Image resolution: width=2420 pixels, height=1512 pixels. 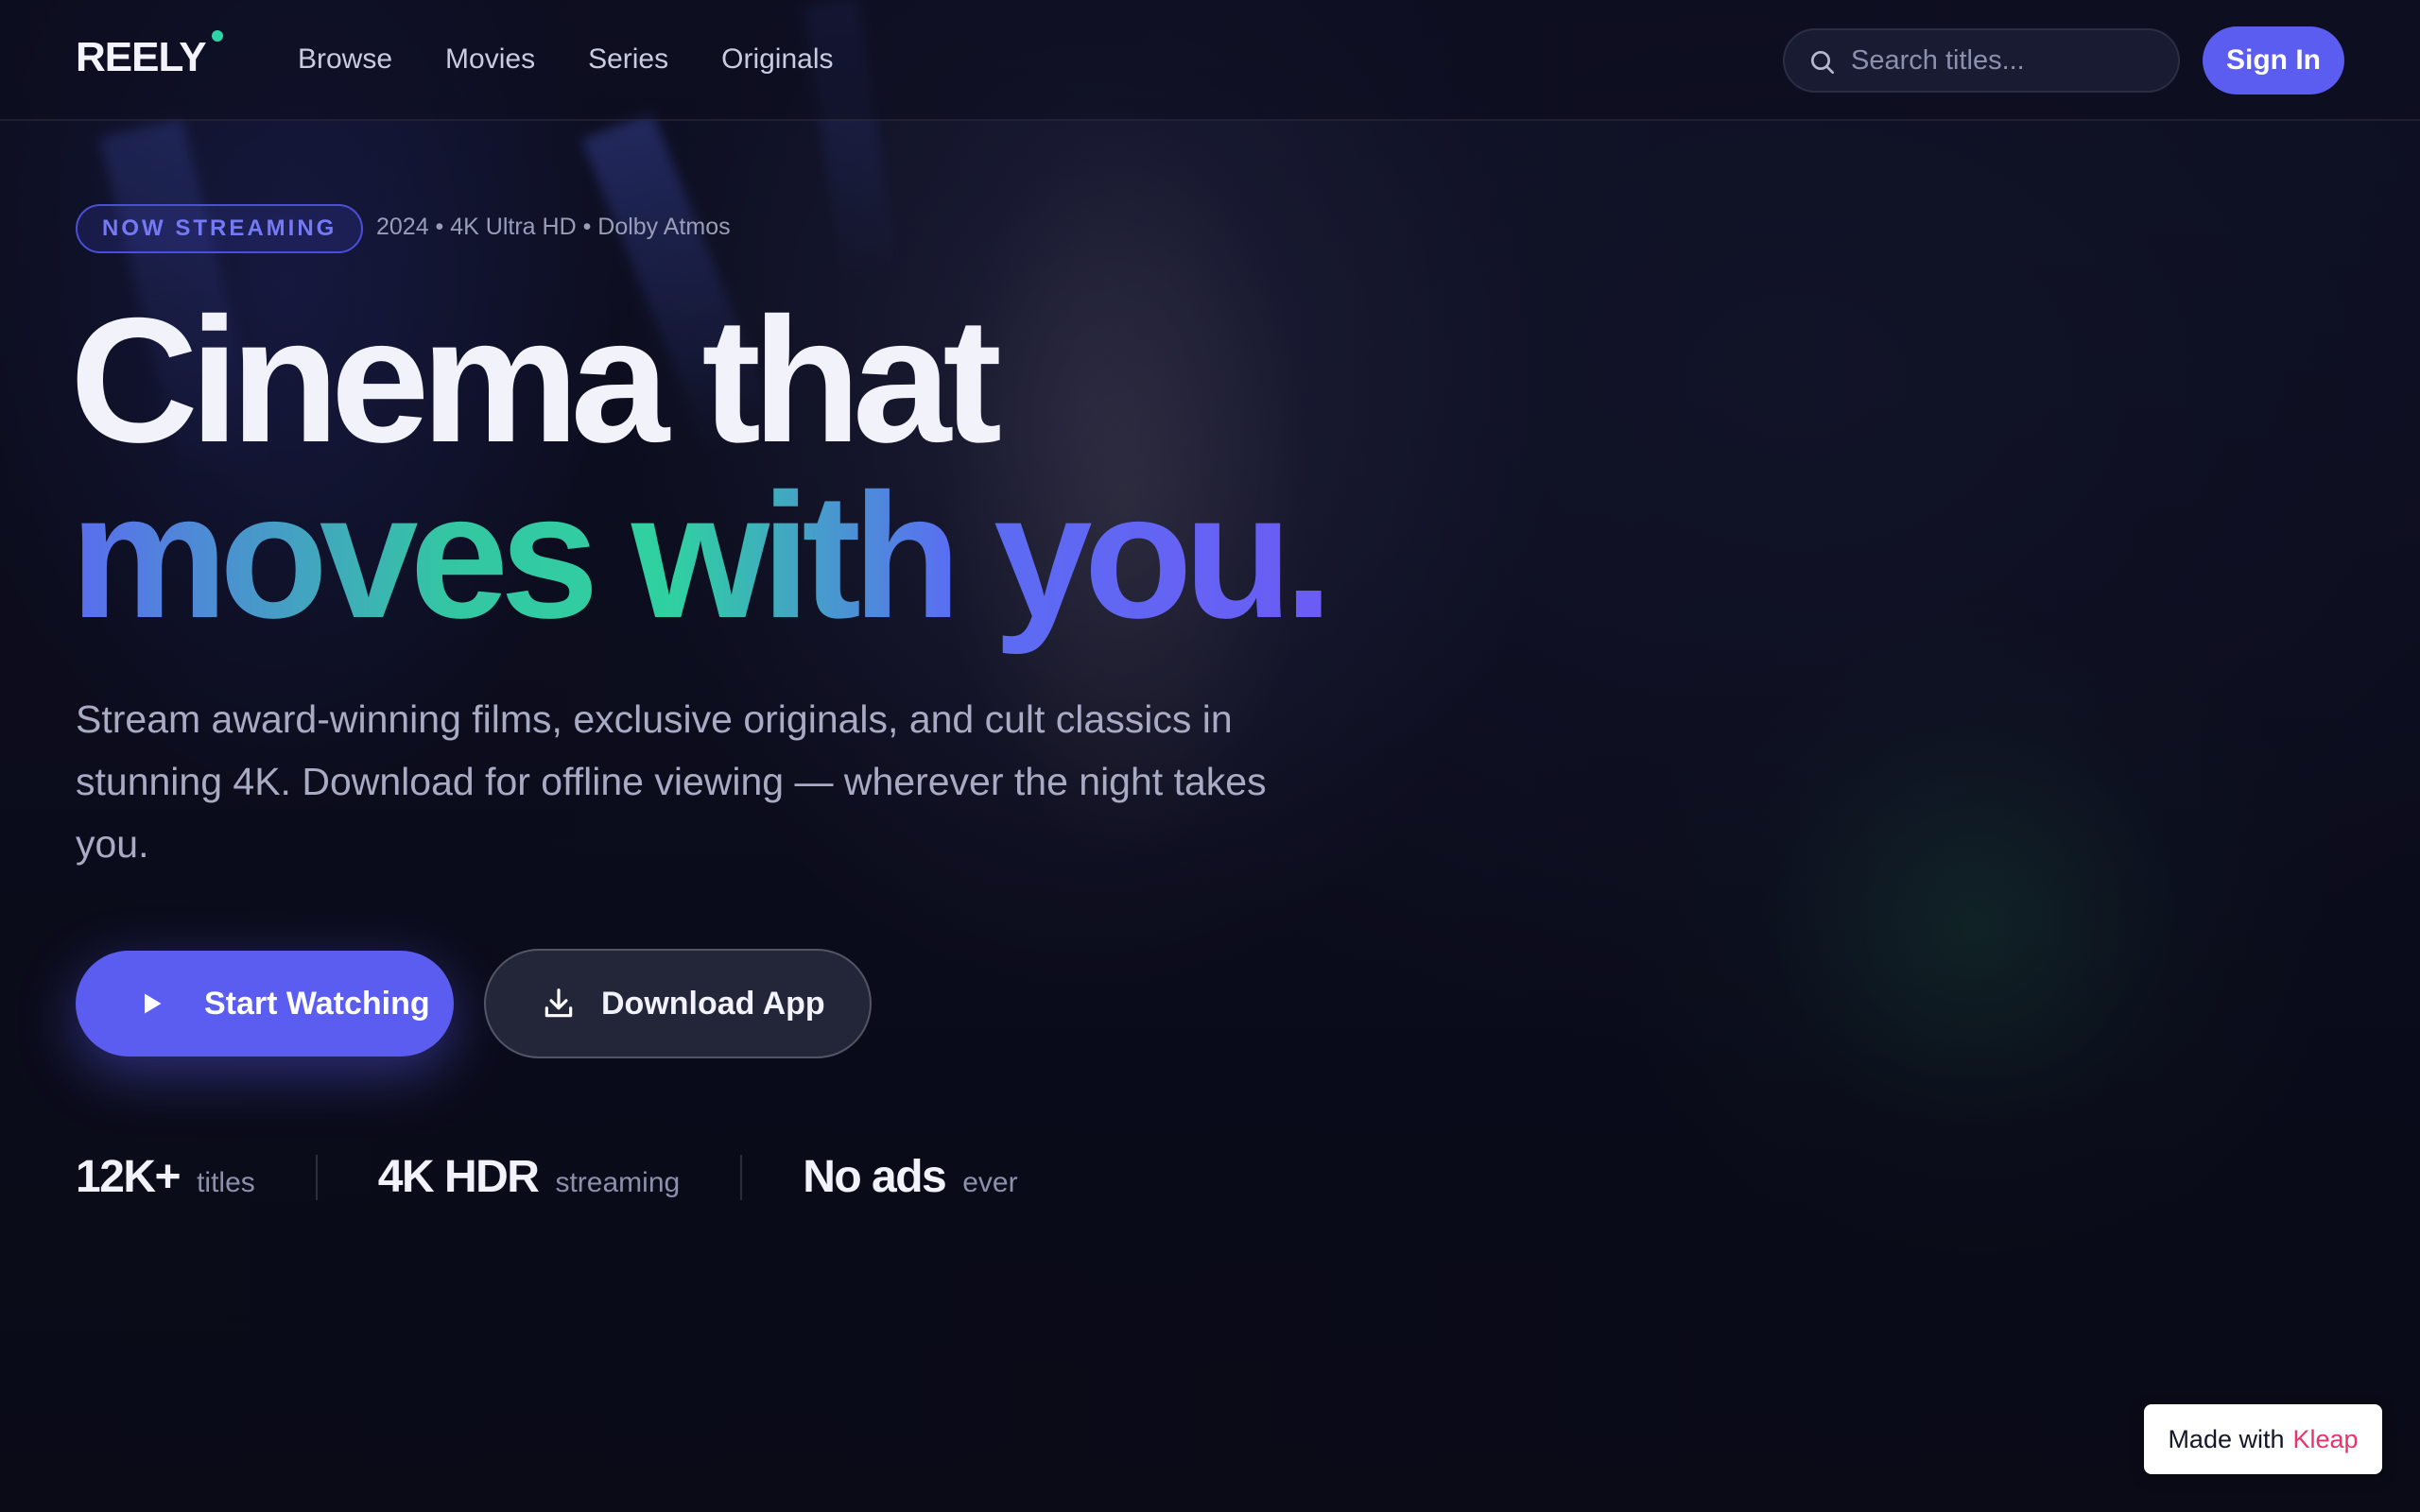 I want to click on reely-logo: REELY, so click(x=141, y=57).